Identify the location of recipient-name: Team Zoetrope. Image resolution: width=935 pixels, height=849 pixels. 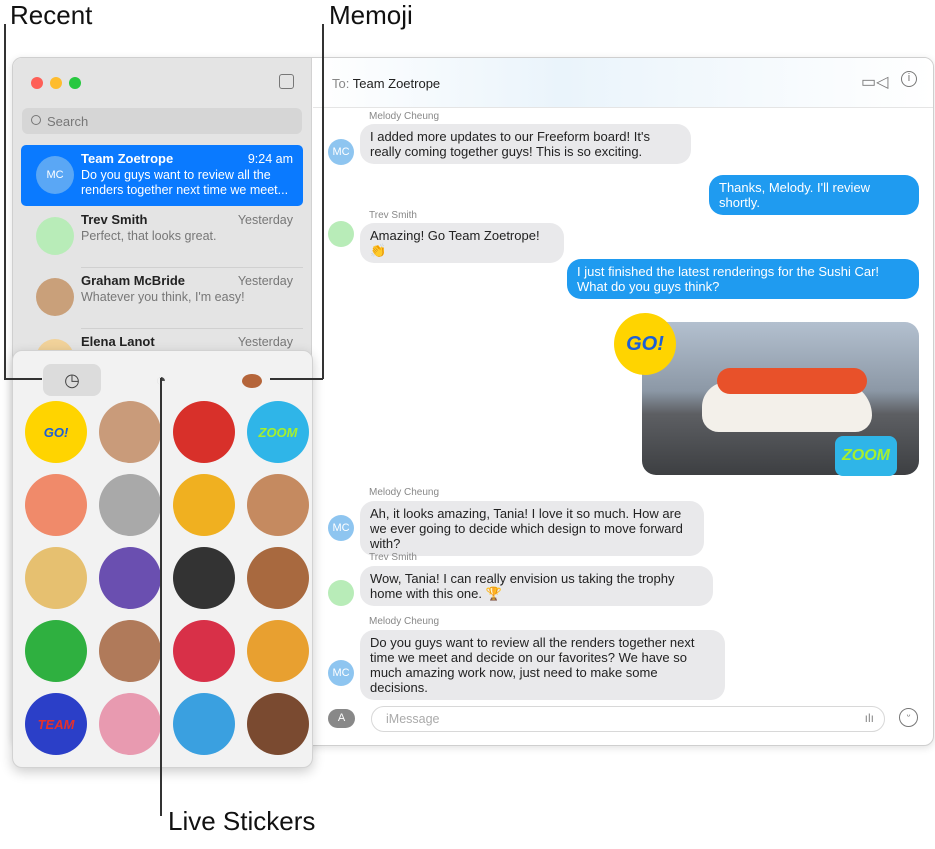
(396, 83).